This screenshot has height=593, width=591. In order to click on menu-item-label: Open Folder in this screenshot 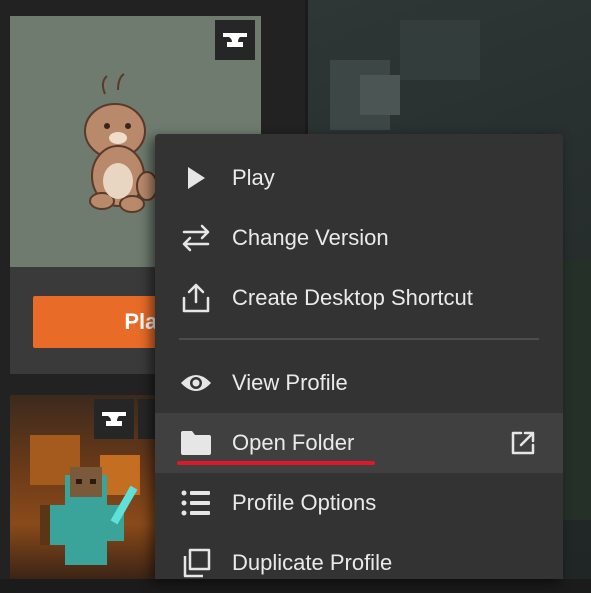, I will do `click(293, 442)`.